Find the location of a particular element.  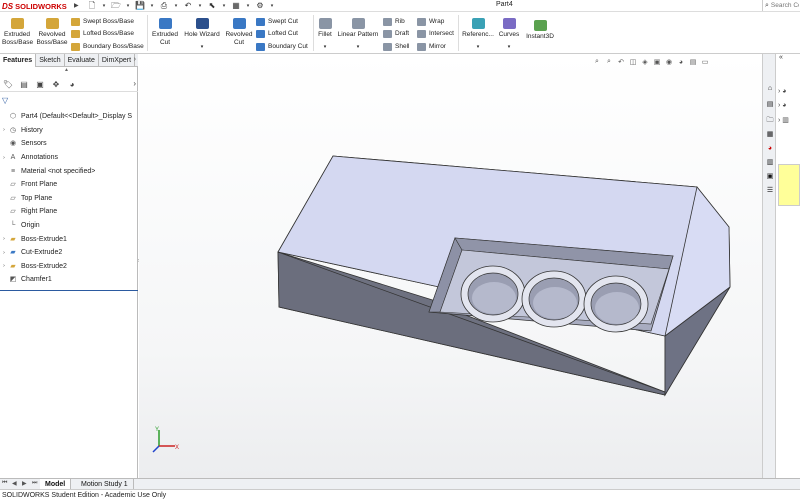

open-folder-icon: 🗁 is located at coordinates (116, 6).